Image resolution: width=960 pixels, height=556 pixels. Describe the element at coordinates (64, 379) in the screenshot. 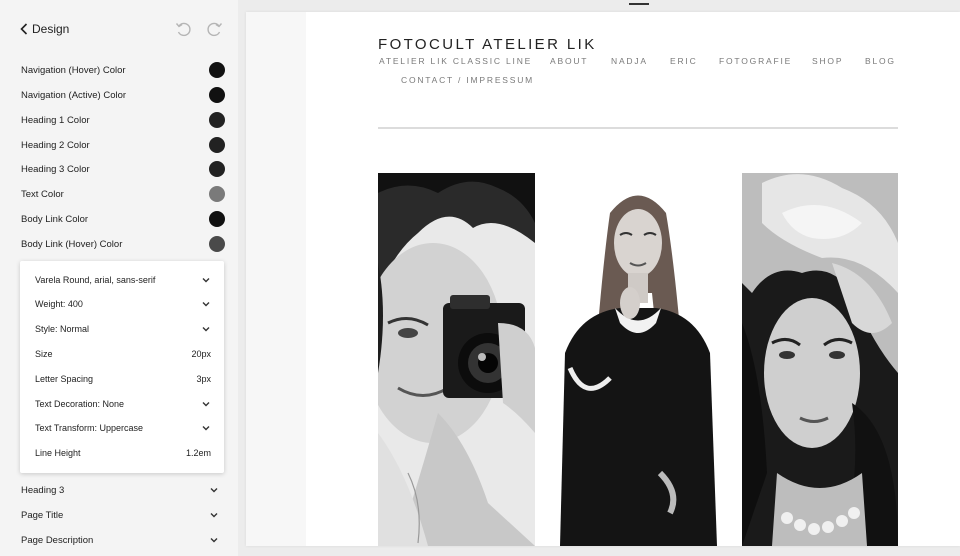

I see `letter-spacing-label: Letter Spacing` at that location.